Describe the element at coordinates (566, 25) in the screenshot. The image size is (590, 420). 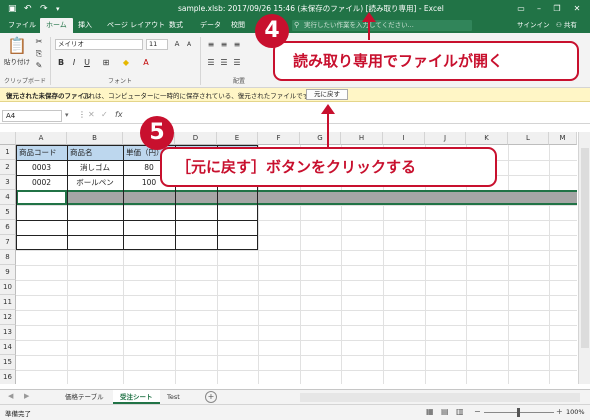
I see `share-button: ⚇ 共有` at that location.